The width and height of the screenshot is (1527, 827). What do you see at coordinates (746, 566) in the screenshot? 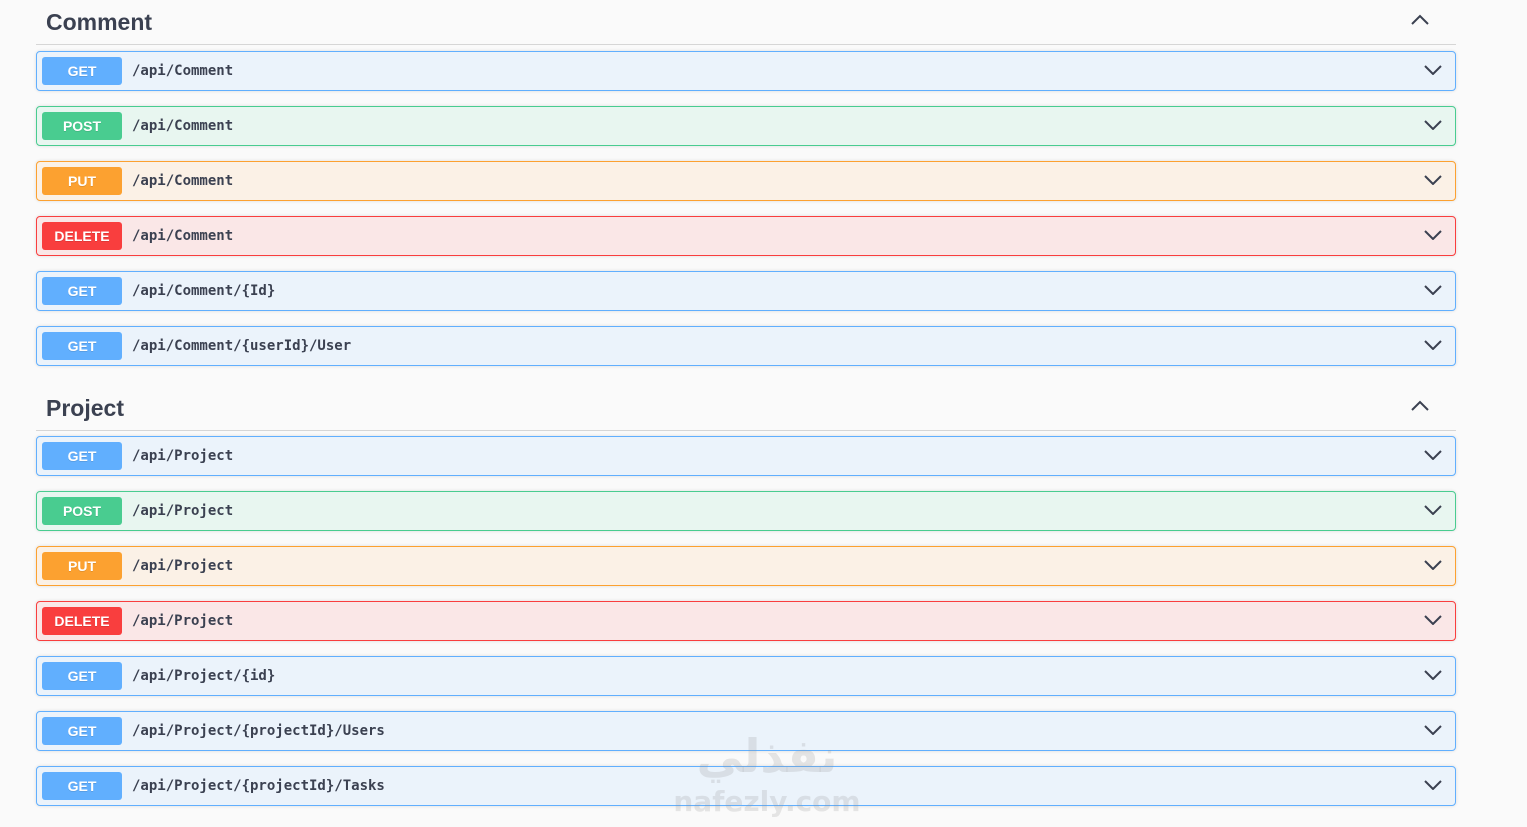
I see `operation-row-put-project: PUT /api/Project` at bounding box center [746, 566].